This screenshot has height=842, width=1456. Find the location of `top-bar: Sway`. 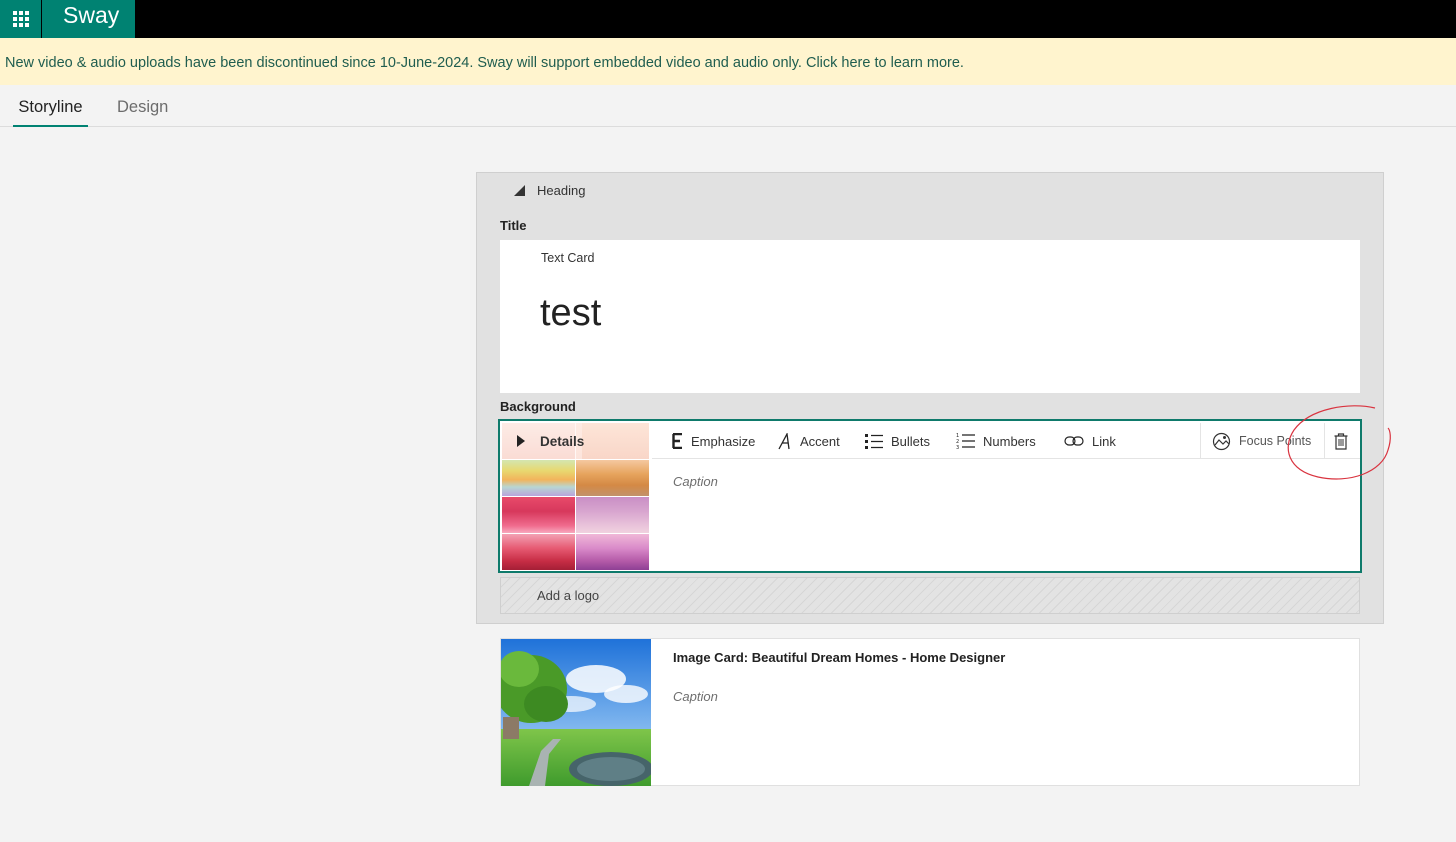

top-bar: Sway is located at coordinates (728, 19).